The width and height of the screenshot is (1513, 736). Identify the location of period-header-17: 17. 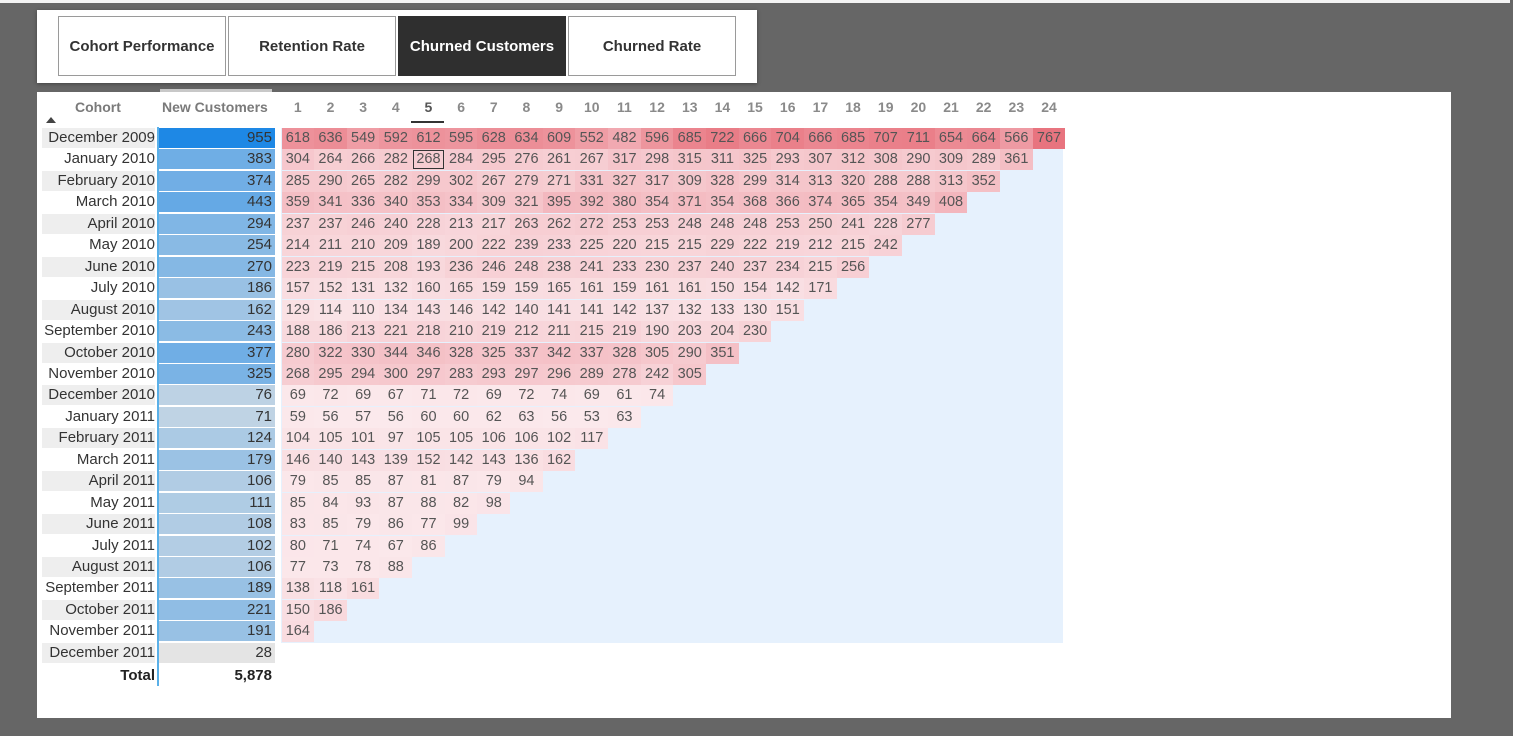
(820, 107).